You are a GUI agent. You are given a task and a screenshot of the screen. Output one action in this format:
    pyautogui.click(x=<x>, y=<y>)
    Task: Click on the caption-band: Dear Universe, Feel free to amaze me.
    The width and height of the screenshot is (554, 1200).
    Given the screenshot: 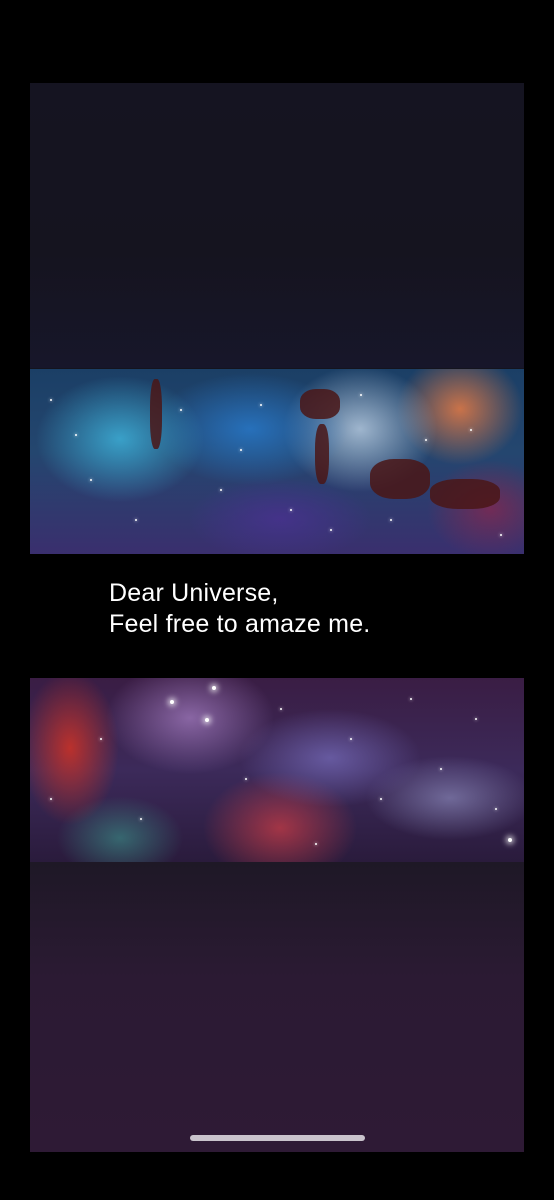 What is the action you would take?
    pyautogui.click(x=277, y=616)
    